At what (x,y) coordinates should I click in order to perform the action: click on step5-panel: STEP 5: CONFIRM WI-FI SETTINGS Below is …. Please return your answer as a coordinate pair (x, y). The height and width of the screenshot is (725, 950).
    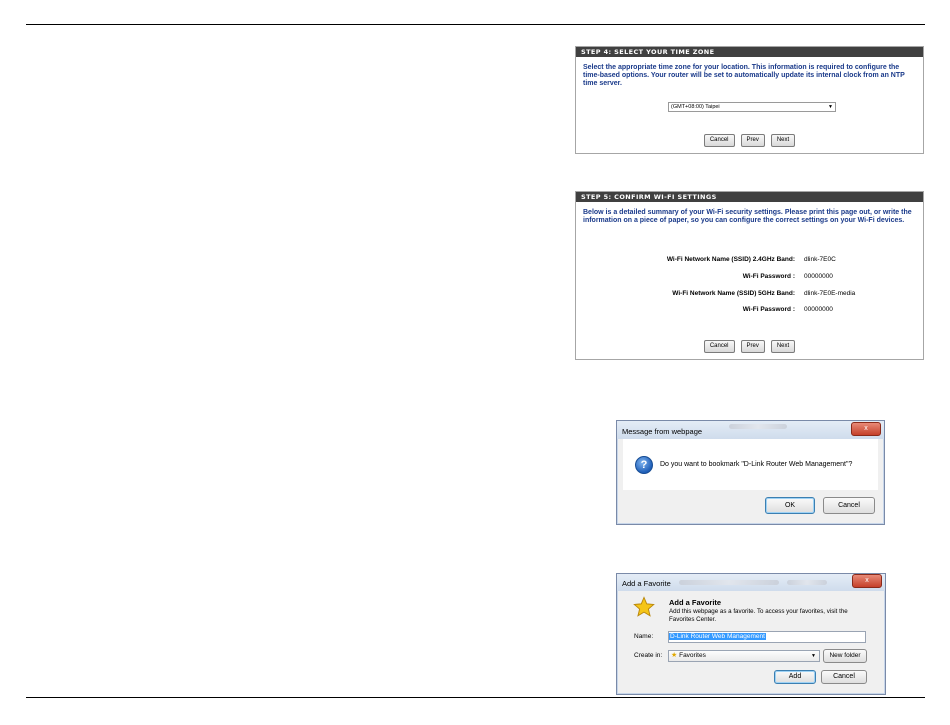
    Looking at the image, I should click on (749, 275).